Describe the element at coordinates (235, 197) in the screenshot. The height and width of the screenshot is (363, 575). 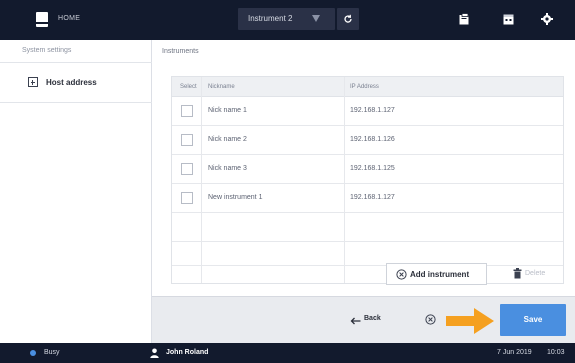
I see `nickname-cell: New instrument 1` at that location.